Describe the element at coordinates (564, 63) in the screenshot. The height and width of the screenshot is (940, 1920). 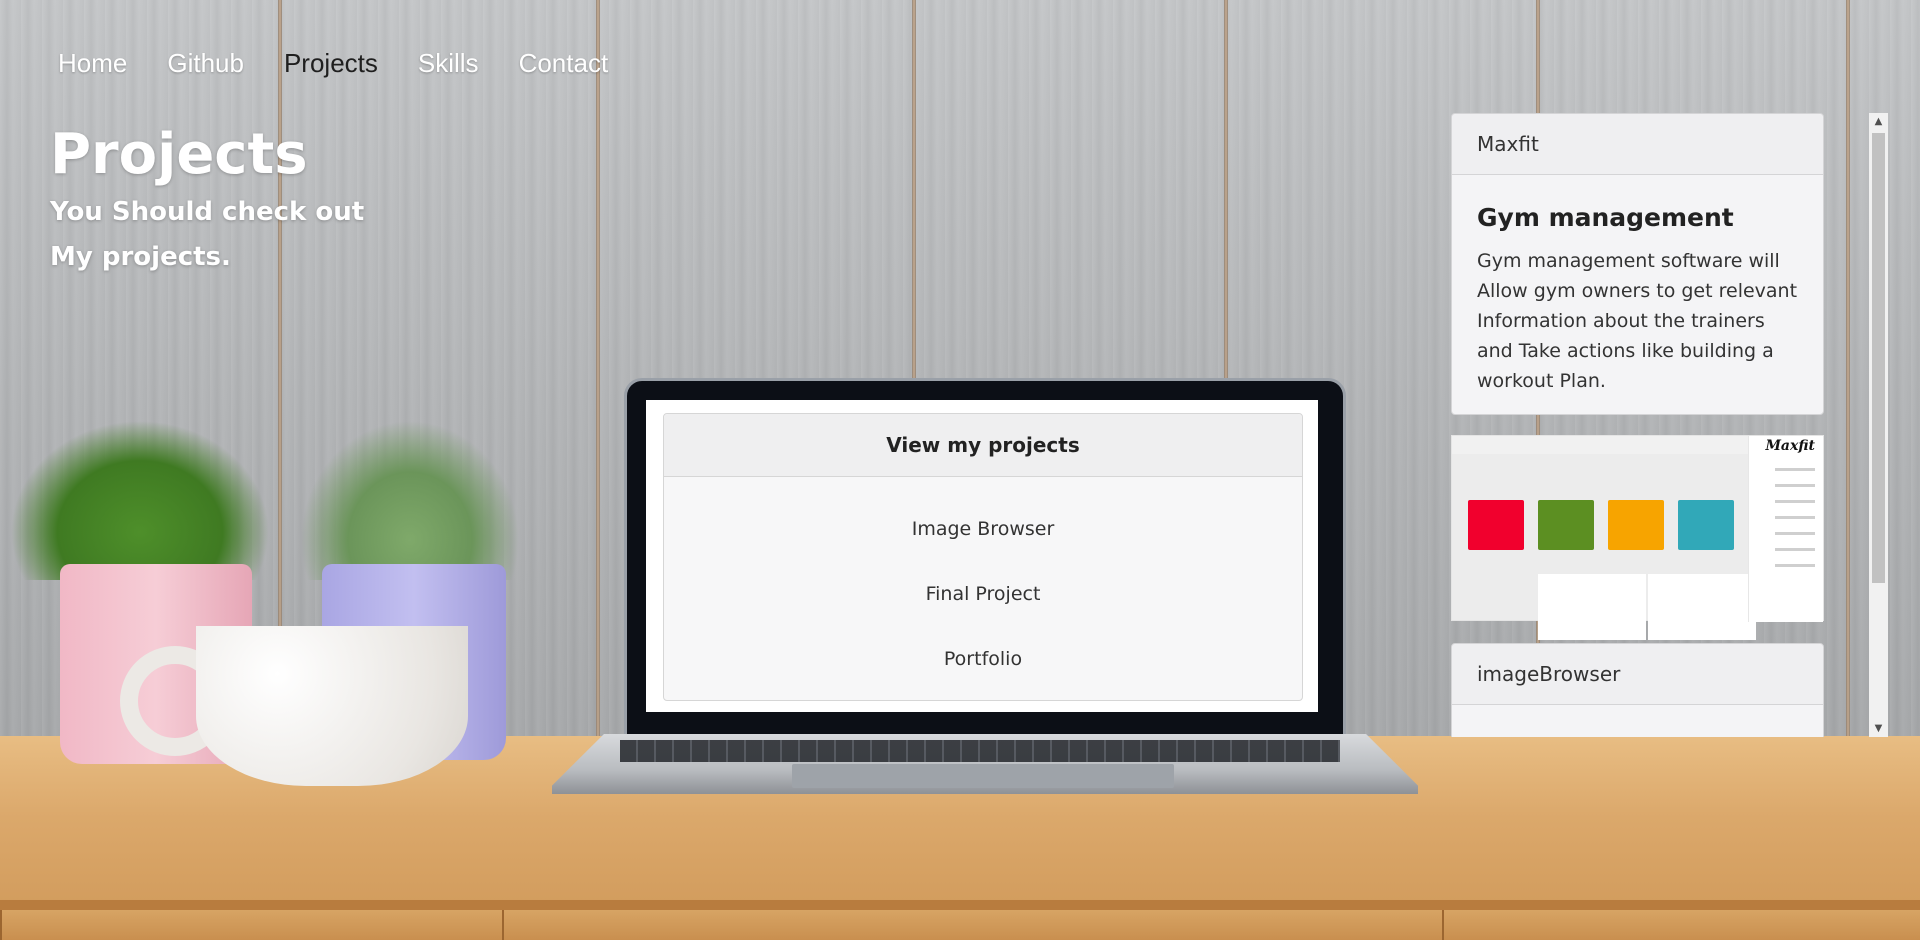
I see `nav-contact: Contact` at that location.